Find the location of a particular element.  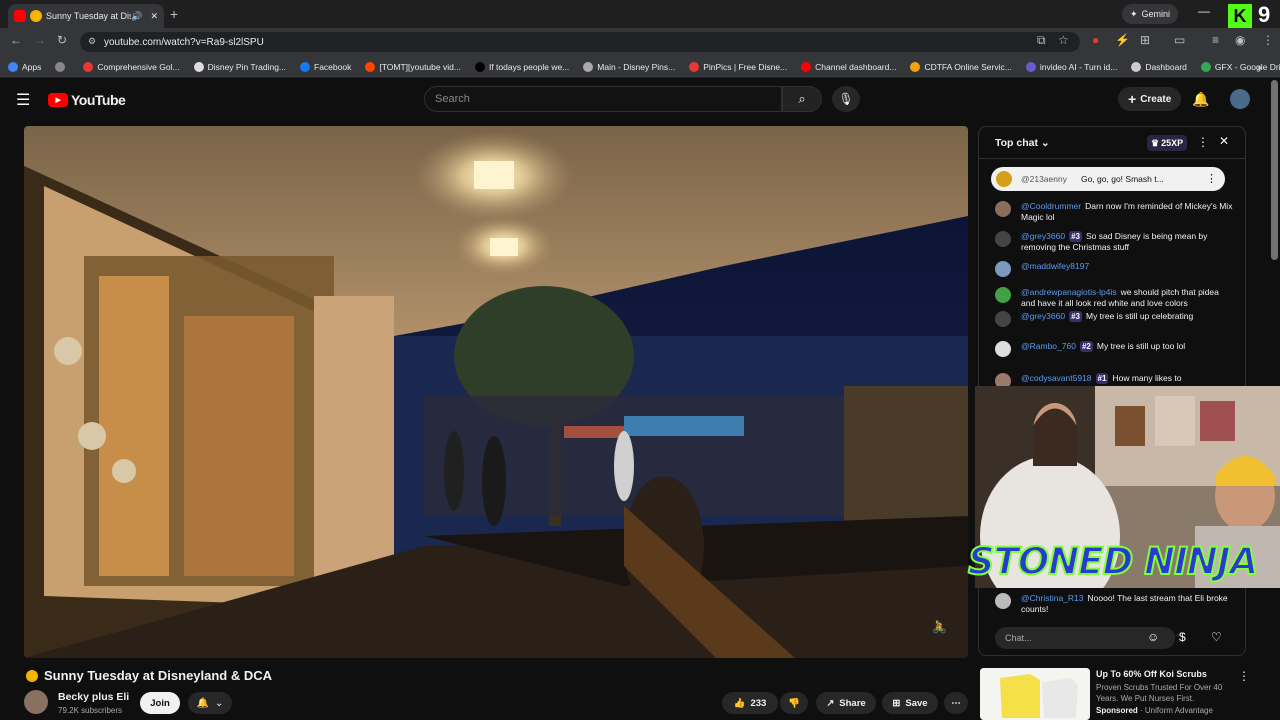

bookmark-item: Dashboard is located at coordinates (1159, 66).